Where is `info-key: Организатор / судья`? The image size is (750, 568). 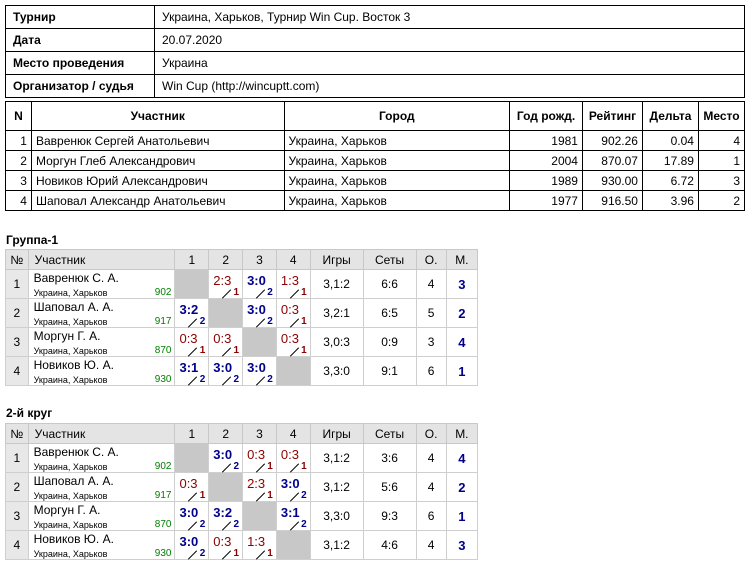 info-key: Организатор / судья is located at coordinates (80, 86).